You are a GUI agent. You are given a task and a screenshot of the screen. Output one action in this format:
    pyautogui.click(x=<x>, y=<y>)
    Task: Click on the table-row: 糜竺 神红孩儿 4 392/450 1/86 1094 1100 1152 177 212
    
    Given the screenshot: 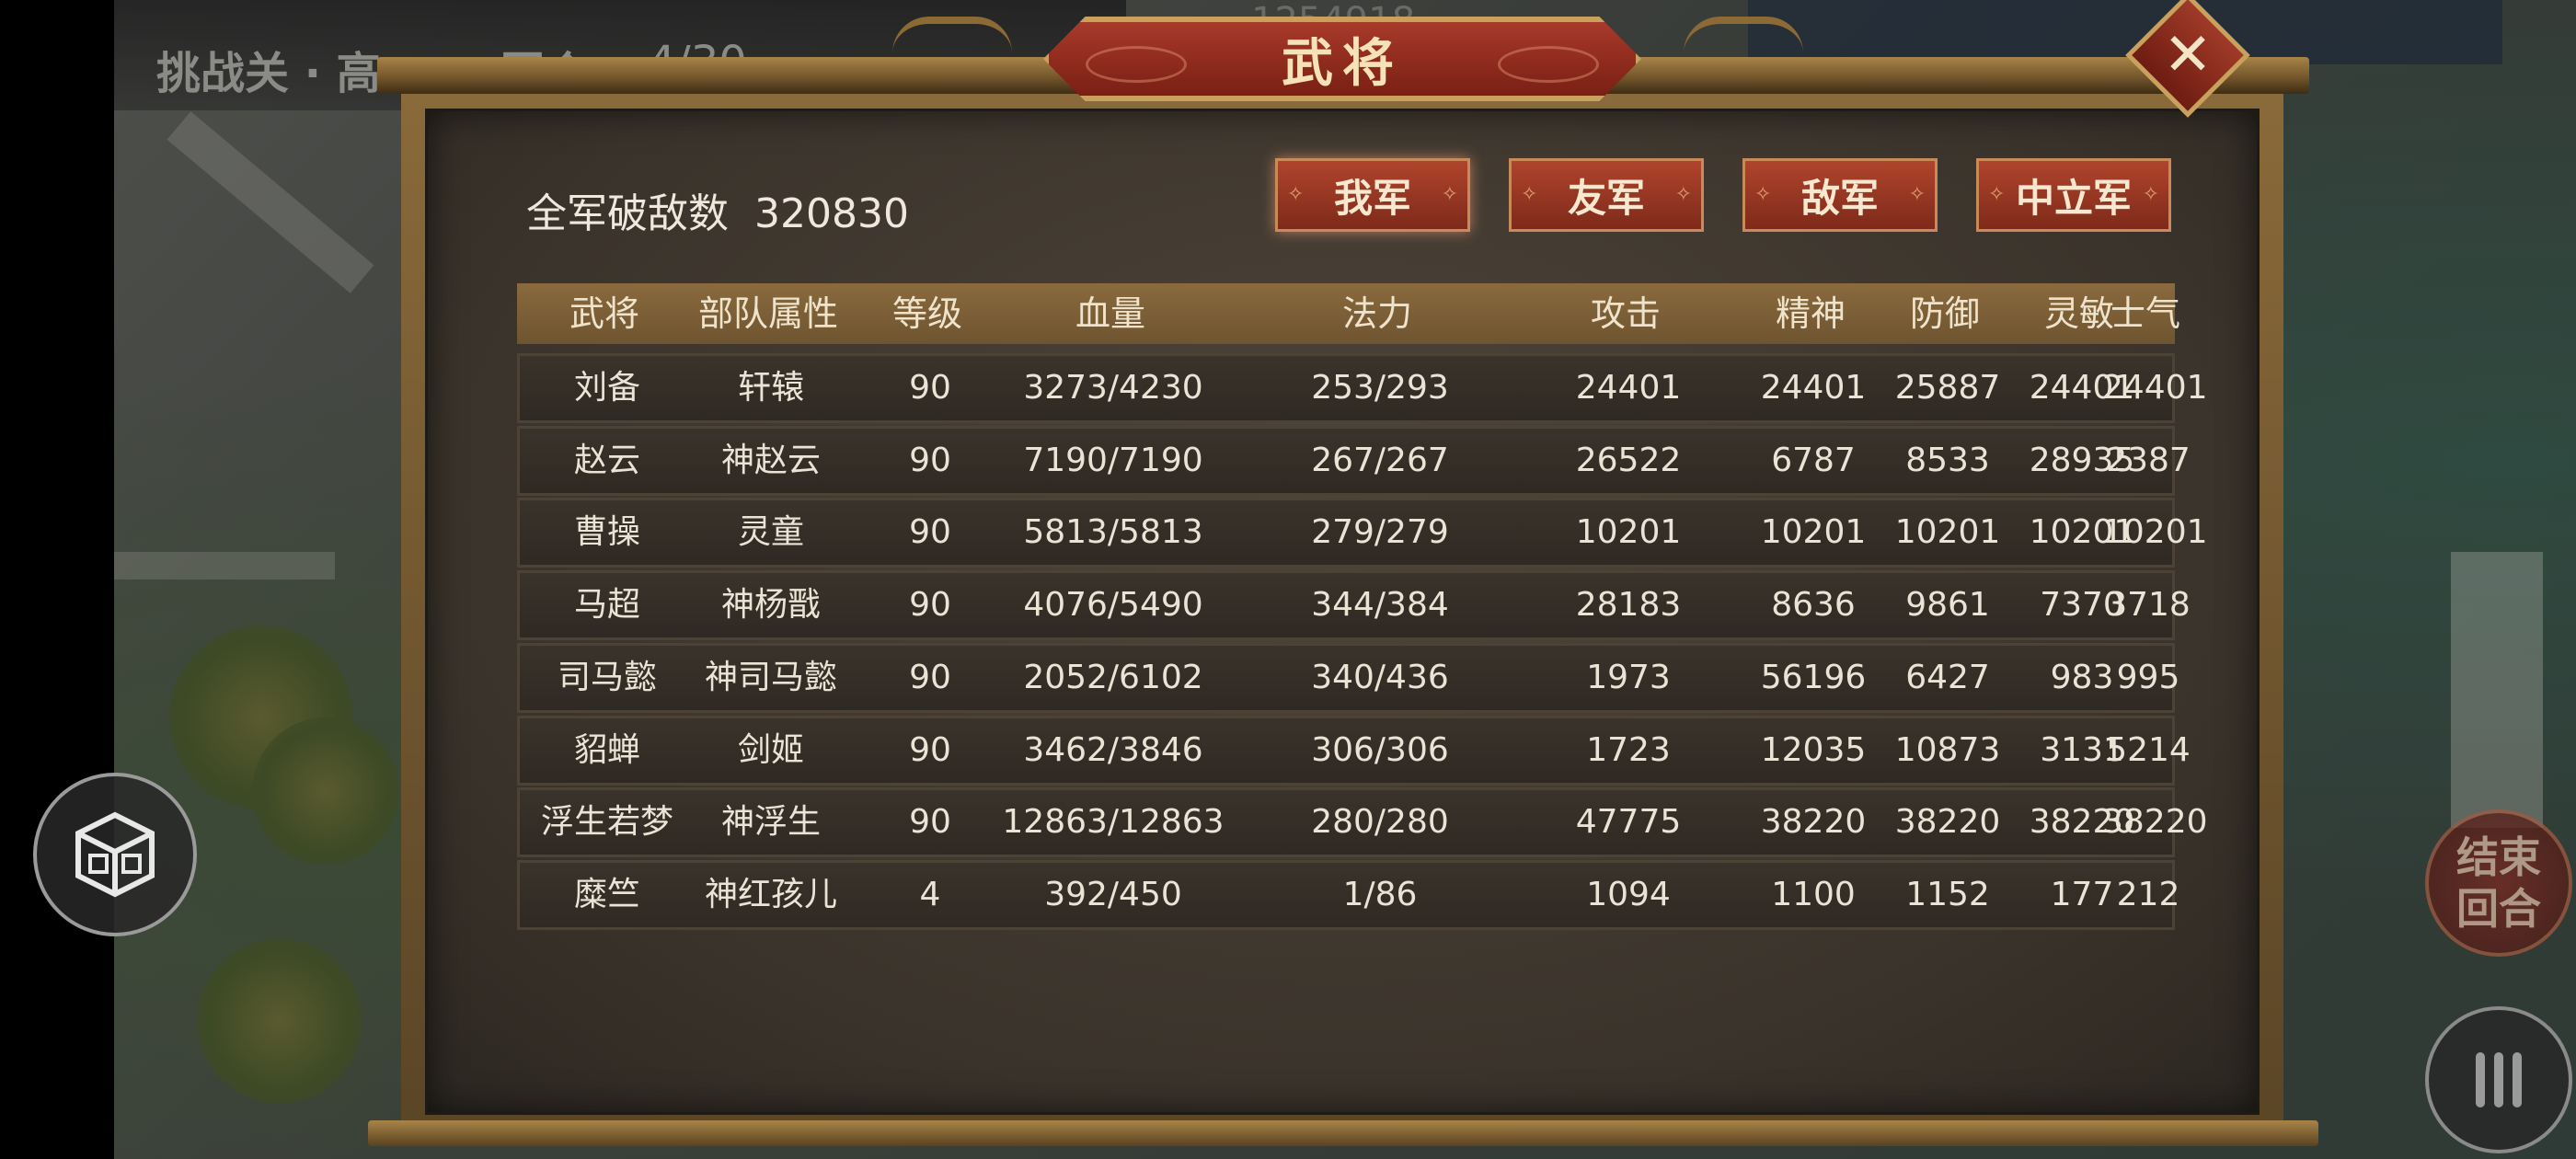 What is the action you would take?
    pyautogui.click(x=1348, y=894)
    